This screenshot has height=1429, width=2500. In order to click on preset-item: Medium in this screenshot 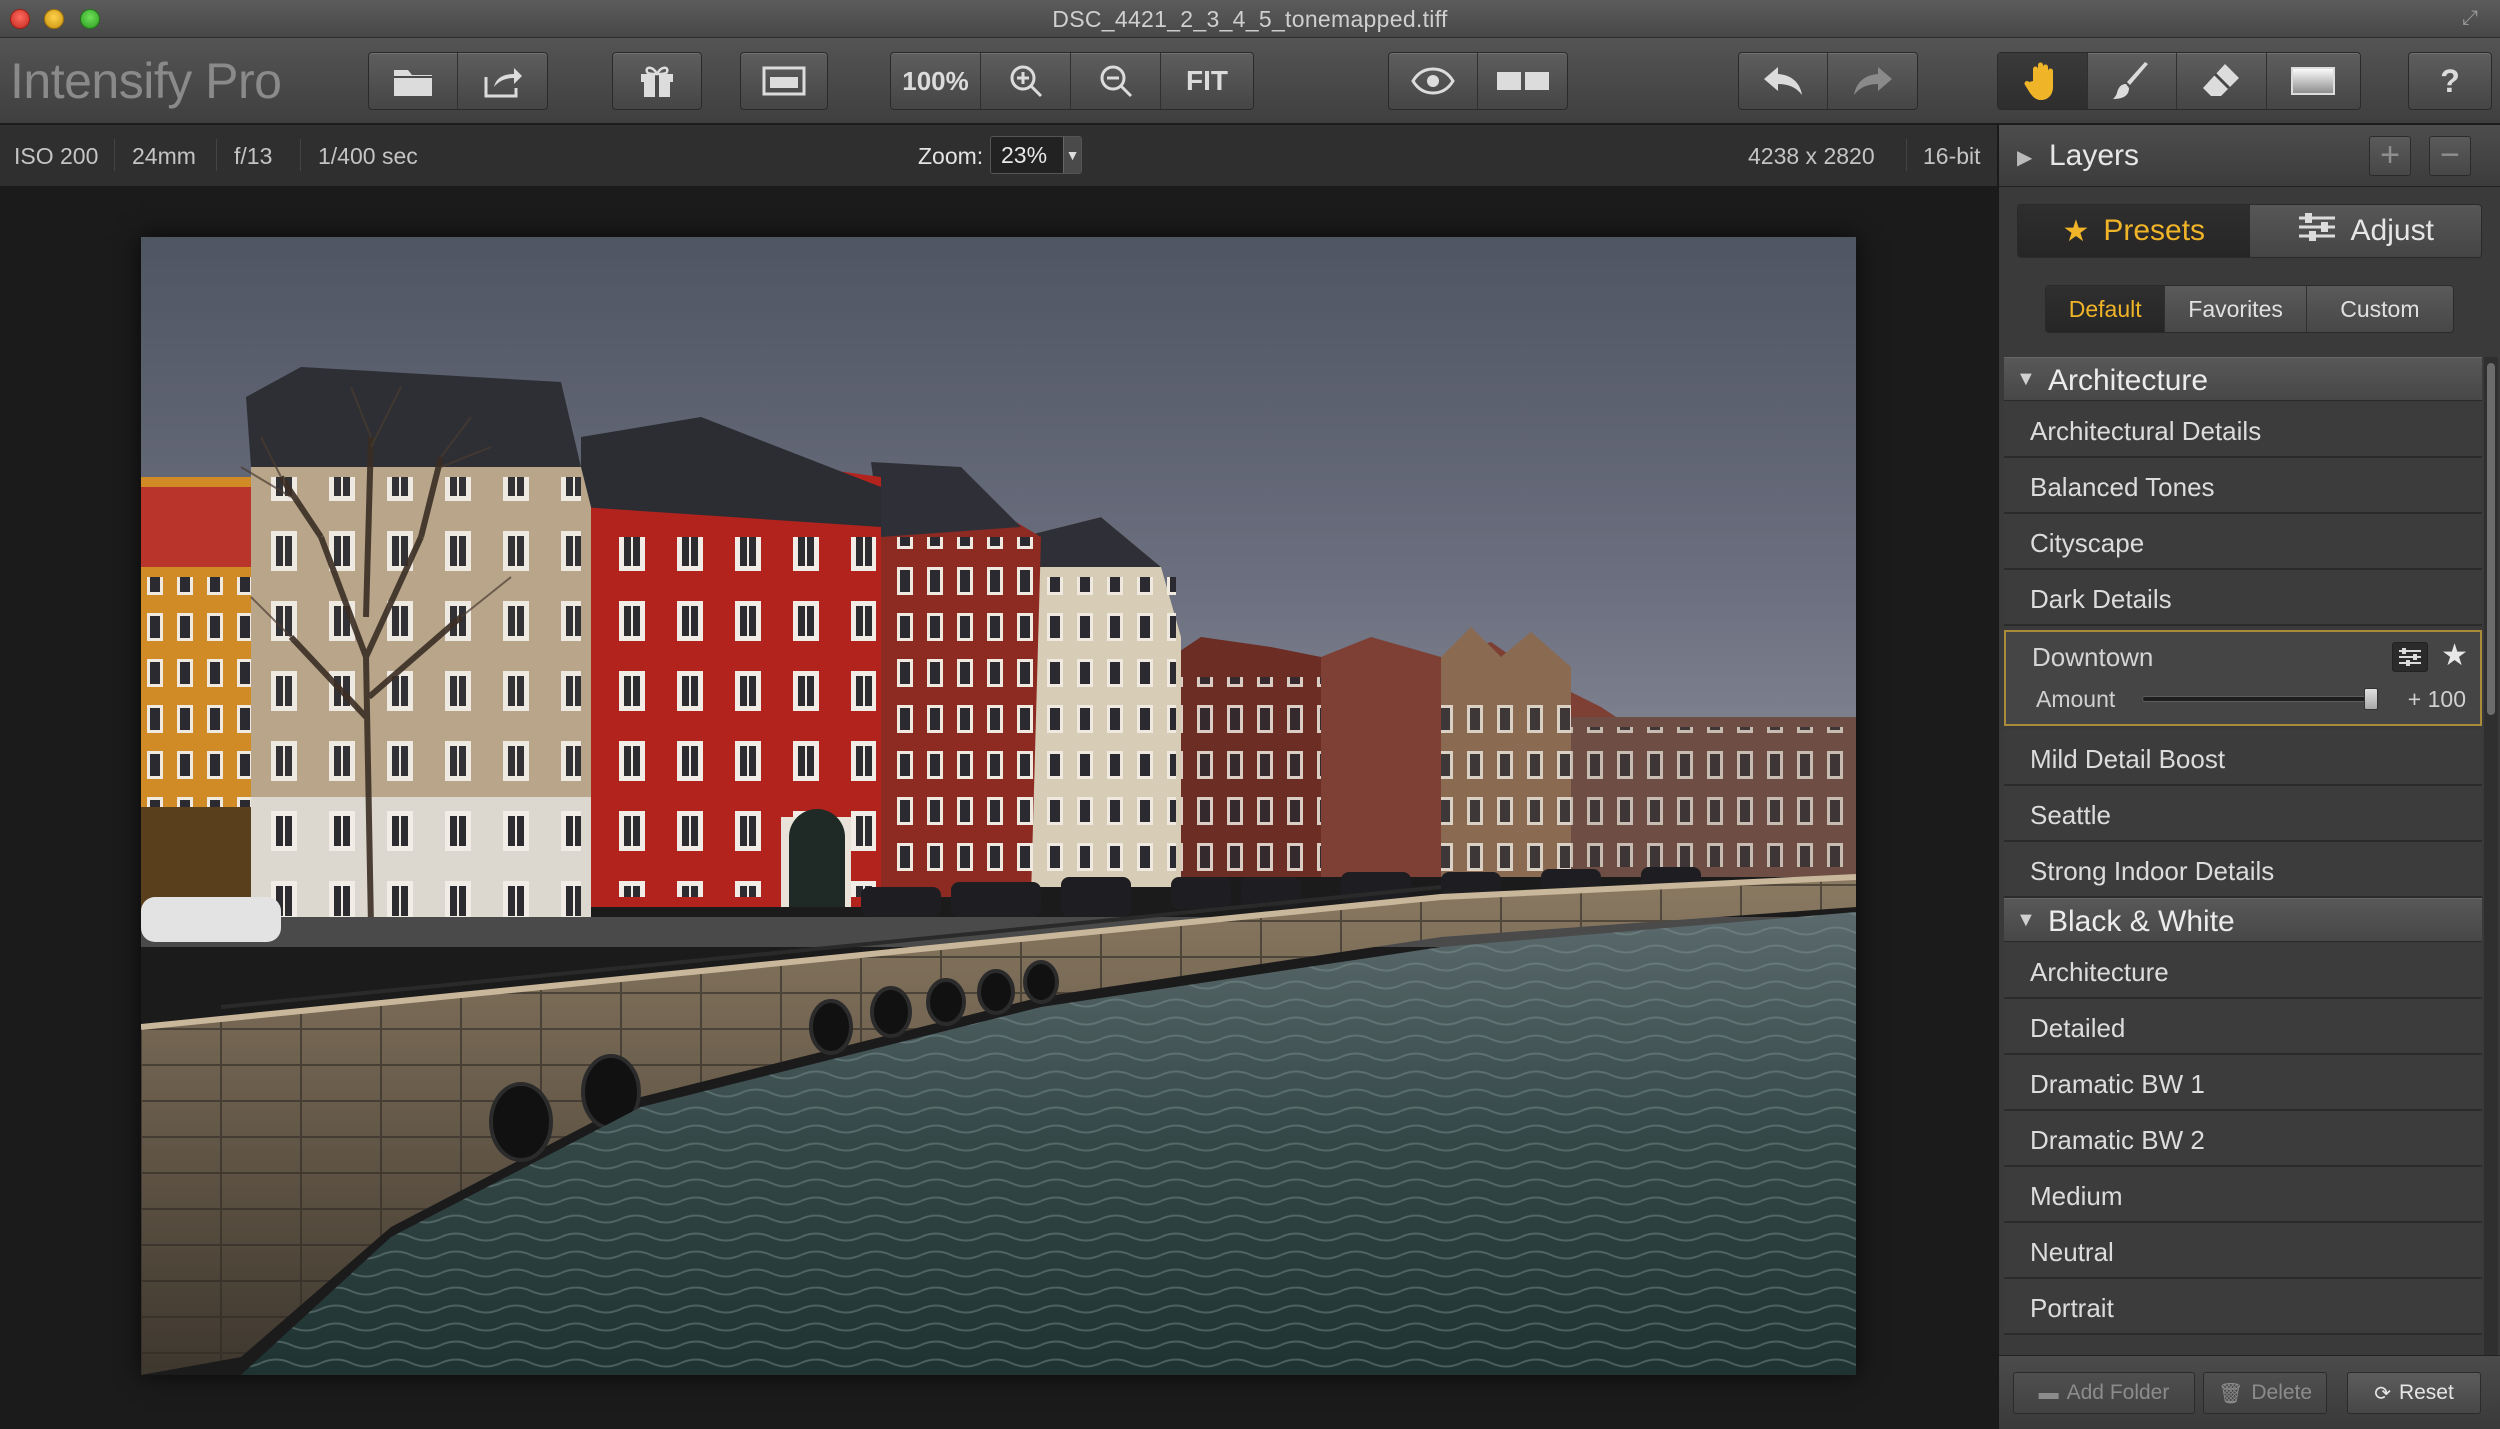, I will do `click(2243, 1195)`.